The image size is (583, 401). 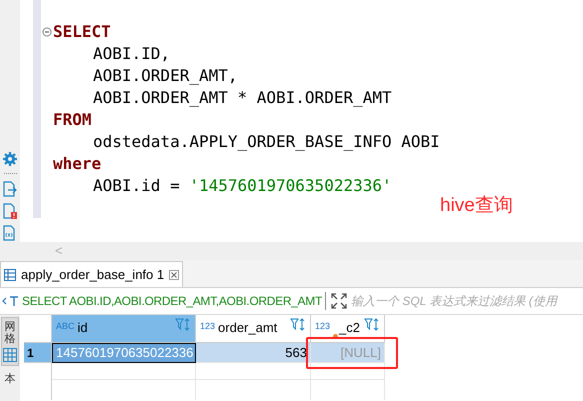 I want to click on table-cell: 563, so click(x=253, y=353).